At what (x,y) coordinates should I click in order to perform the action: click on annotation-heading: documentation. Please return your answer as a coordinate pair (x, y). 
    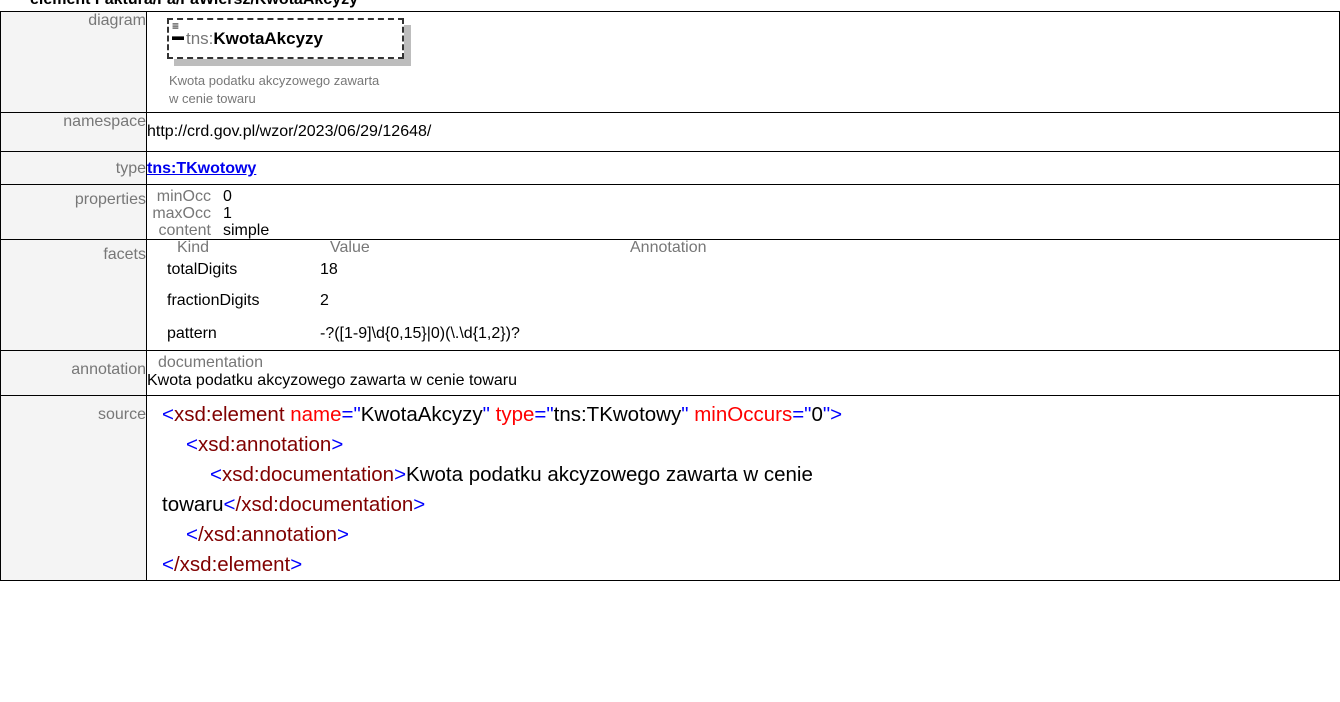
    Looking at the image, I should click on (210, 362).